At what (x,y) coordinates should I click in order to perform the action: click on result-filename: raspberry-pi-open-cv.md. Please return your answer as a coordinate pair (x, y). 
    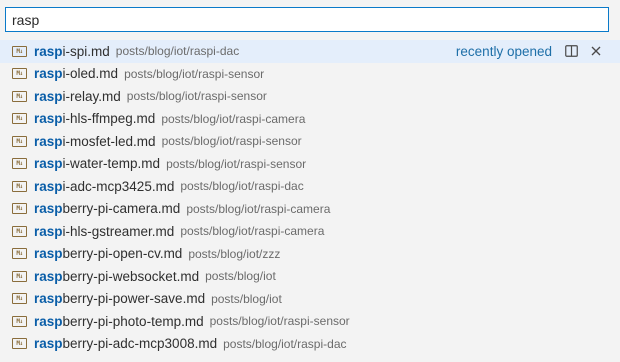
    Looking at the image, I should click on (108, 253).